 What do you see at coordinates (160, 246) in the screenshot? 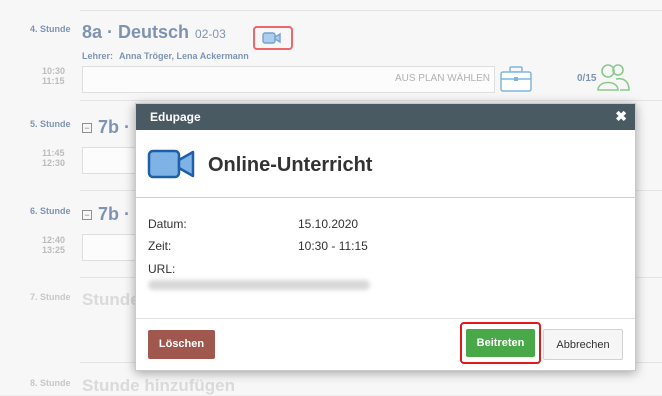
I see `time-label: Zeit:` at bounding box center [160, 246].